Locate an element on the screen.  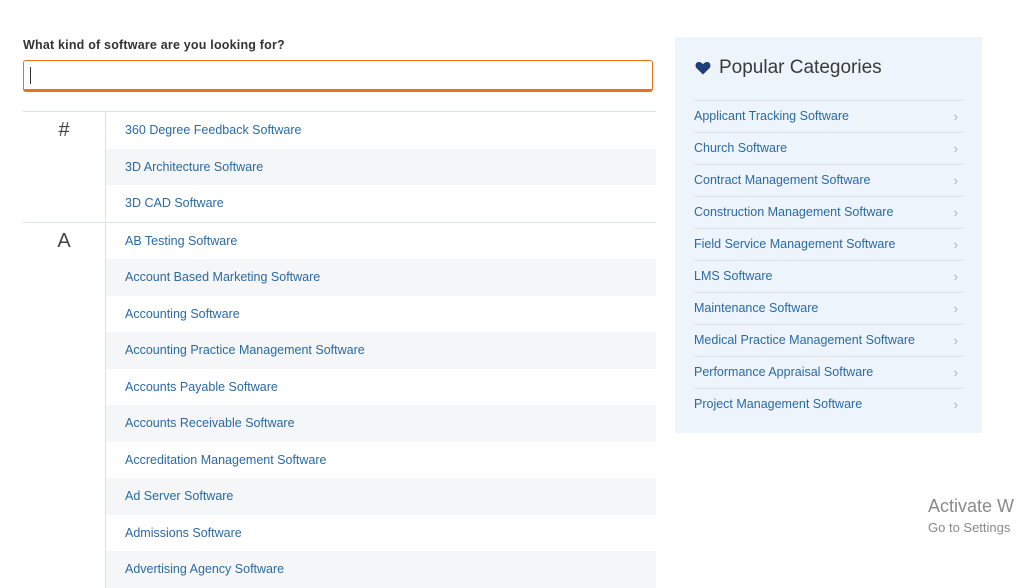
directory-item: Accounts Payable Software is located at coordinates (381, 387).